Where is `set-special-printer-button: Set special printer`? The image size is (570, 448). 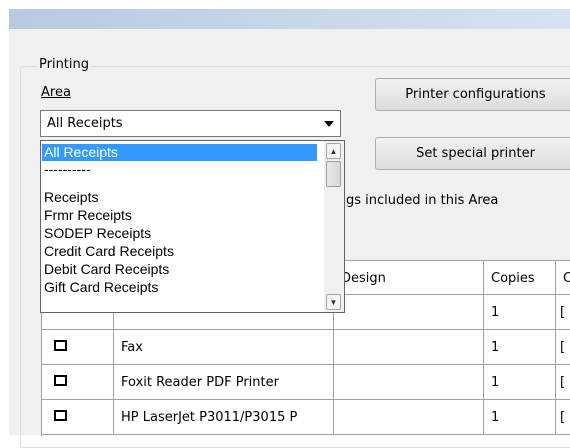 set-special-printer-button: Set special printer is located at coordinates (472, 153).